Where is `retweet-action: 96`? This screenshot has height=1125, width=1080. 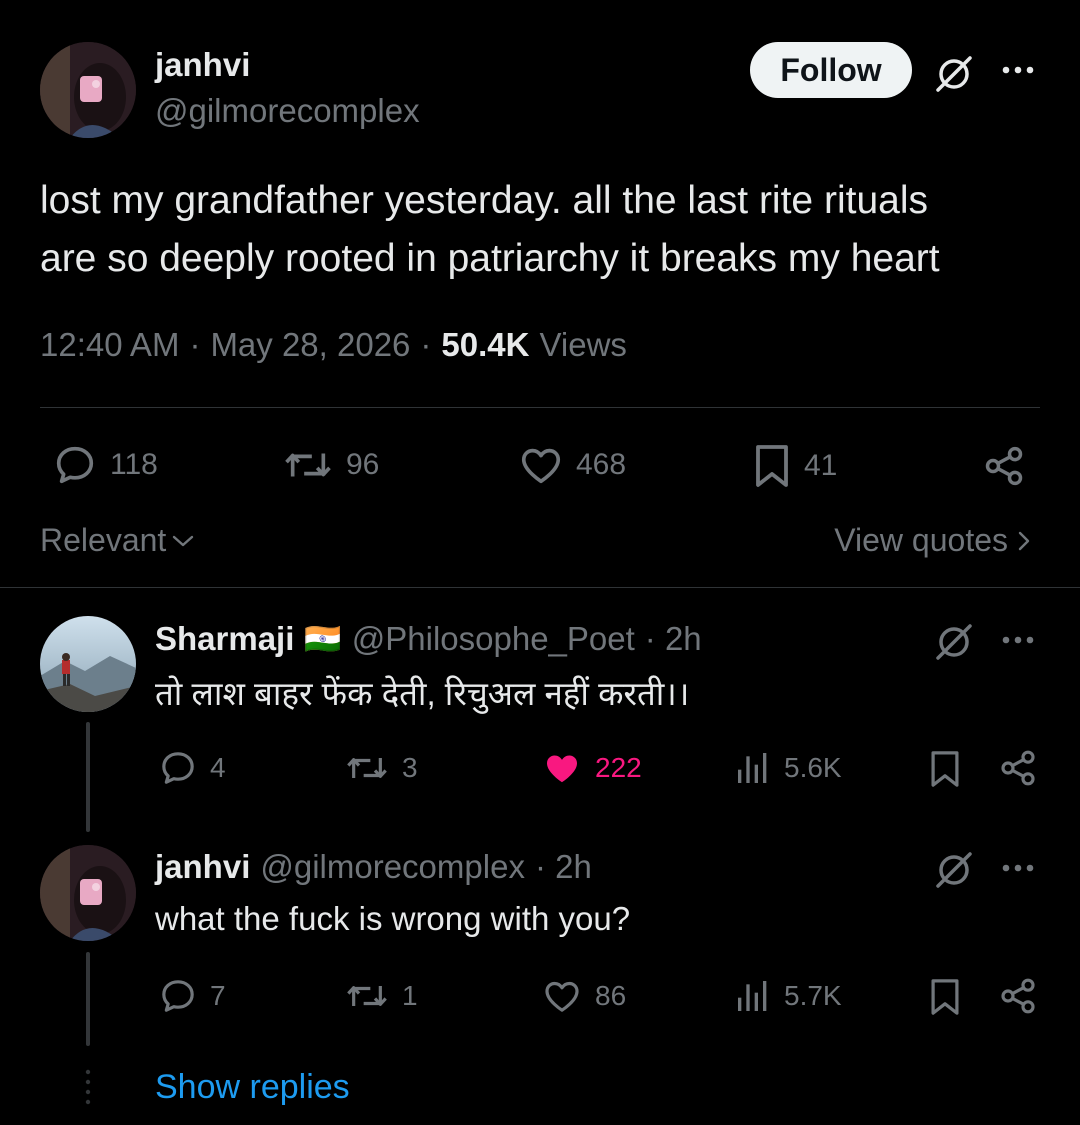
retweet-action: 96 is located at coordinates (330, 465).